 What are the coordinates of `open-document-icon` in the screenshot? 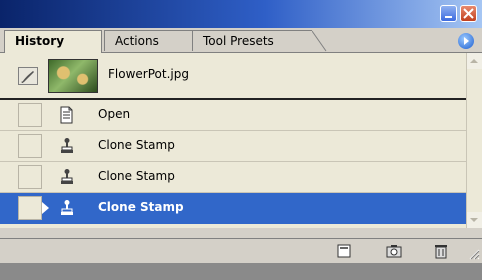 It's located at (66, 115).